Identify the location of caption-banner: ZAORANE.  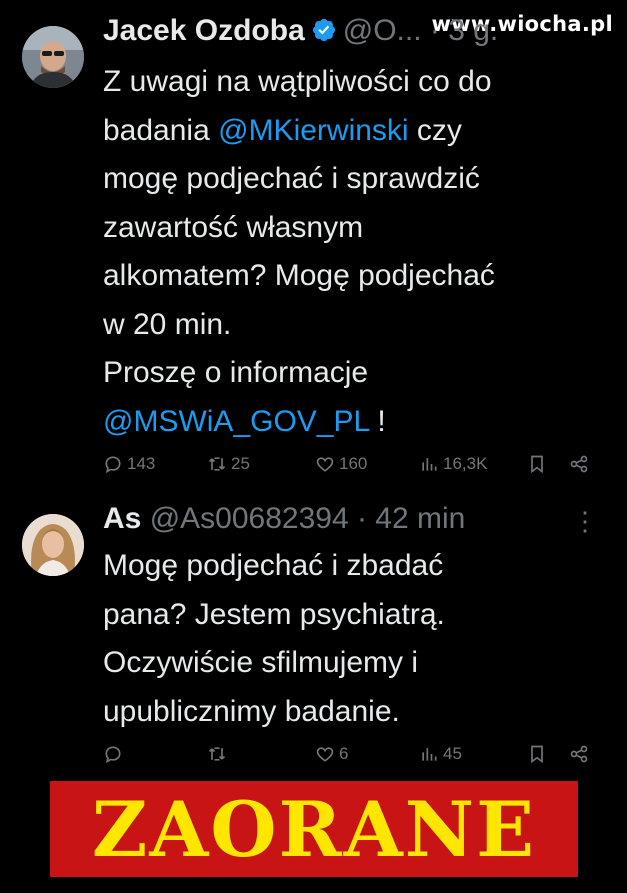
(314, 829).